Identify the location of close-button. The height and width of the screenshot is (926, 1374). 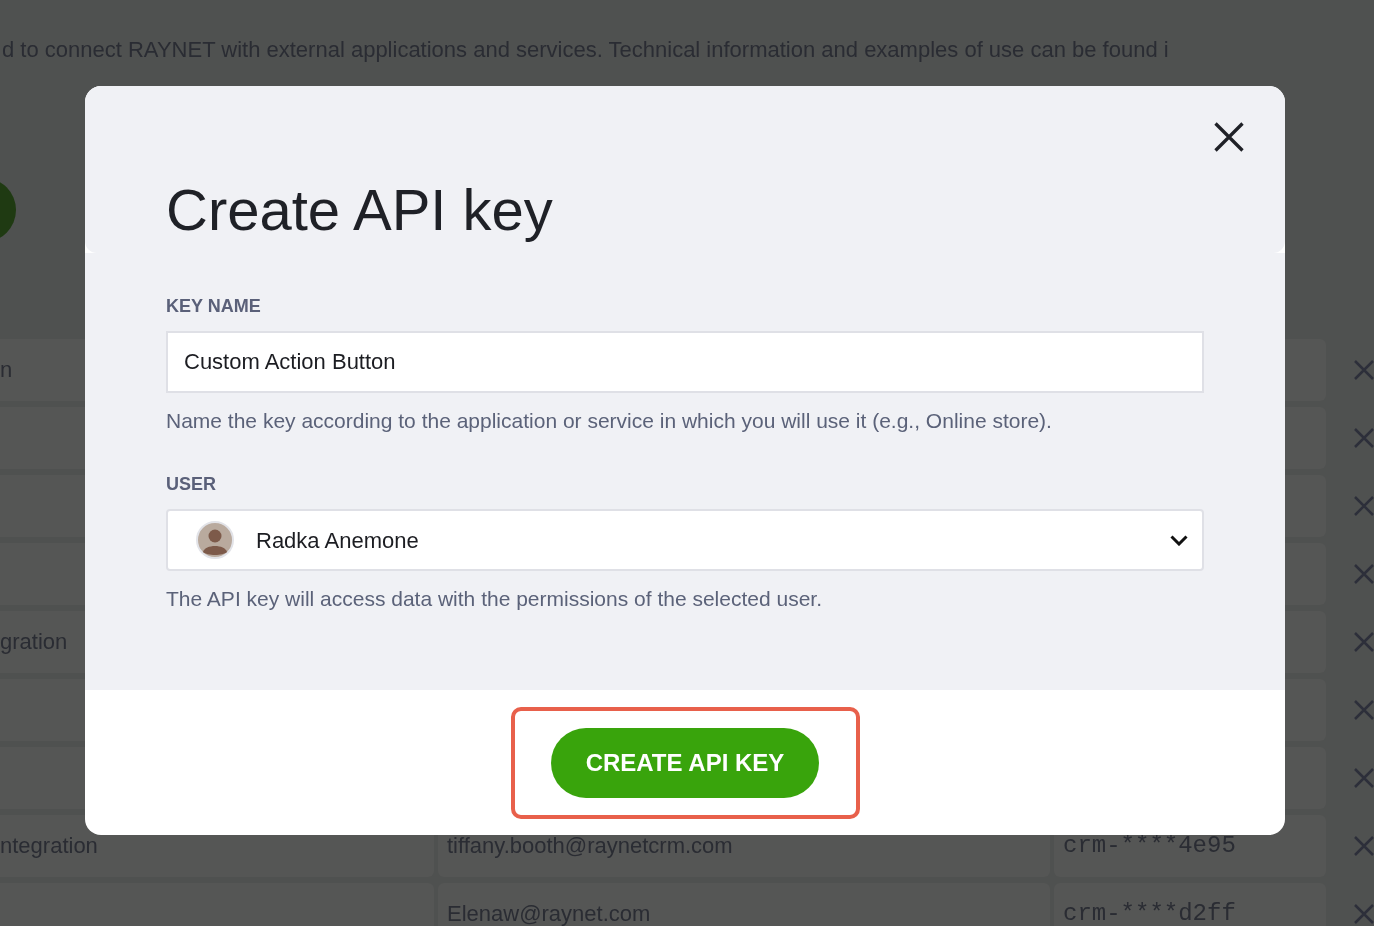
(1229, 137).